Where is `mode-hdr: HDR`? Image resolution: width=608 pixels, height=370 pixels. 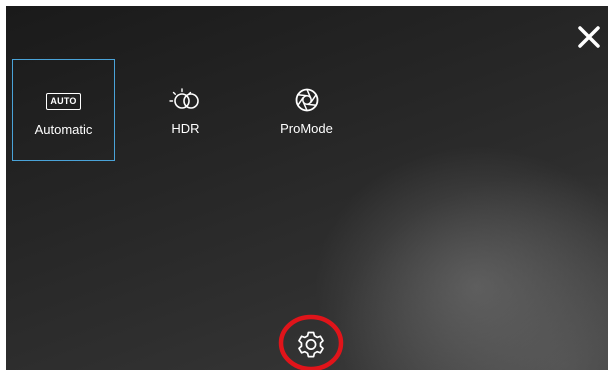
mode-hdr: HDR is located at coordinates (185, 110).